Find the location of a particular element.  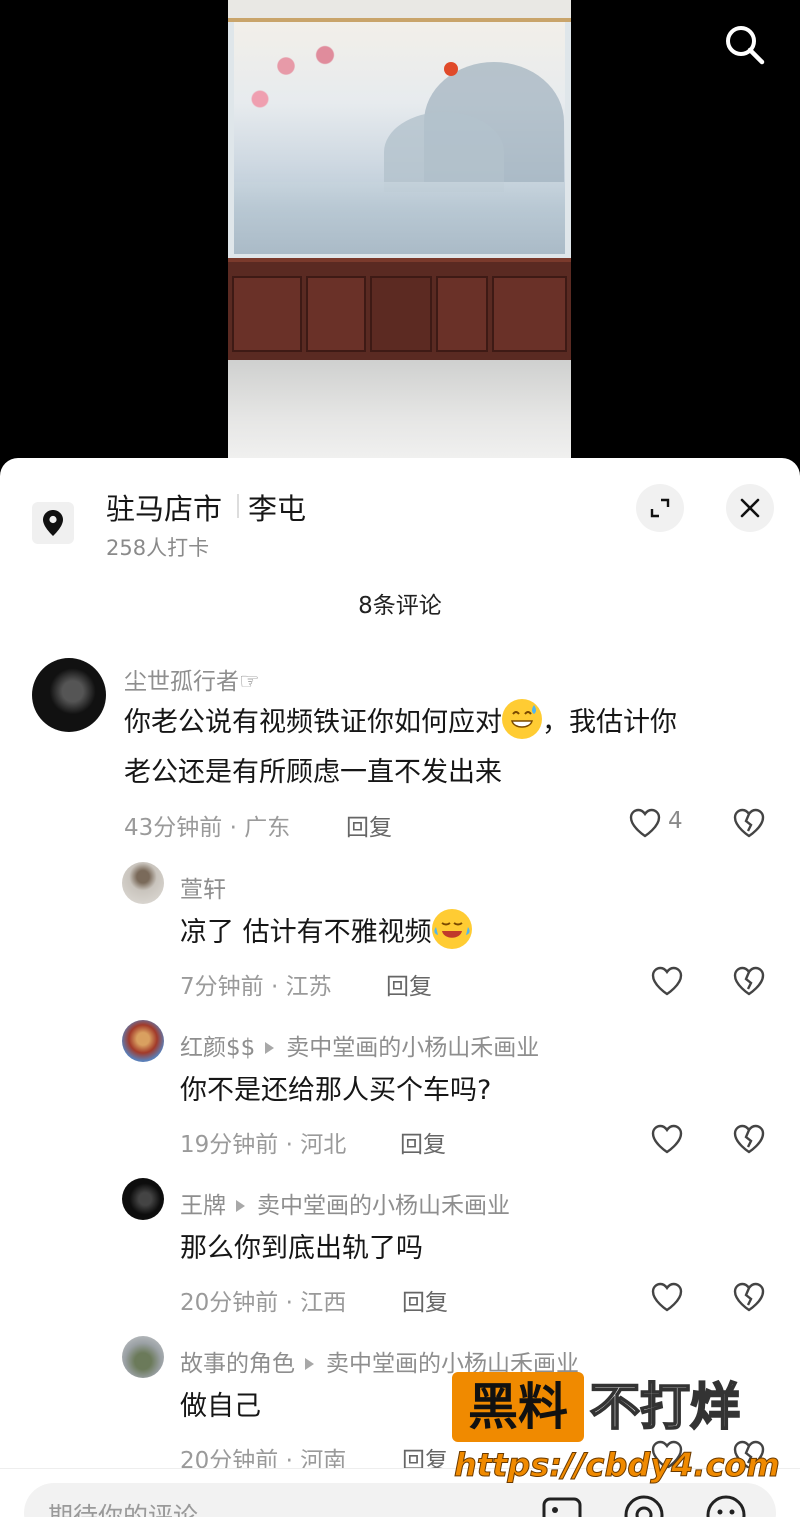

comment-time-location: 19分钟前 · 河北 is located at coordinates (263, 1145).